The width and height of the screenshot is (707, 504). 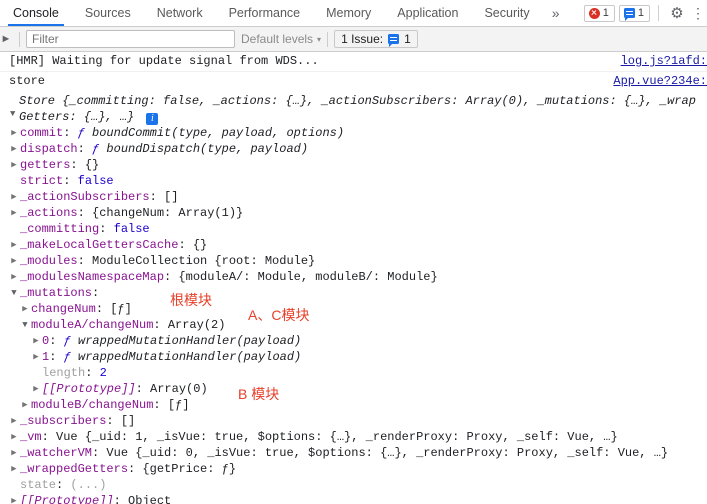 I want to click on tab-memory: Memory, so click(x=348, y=13).